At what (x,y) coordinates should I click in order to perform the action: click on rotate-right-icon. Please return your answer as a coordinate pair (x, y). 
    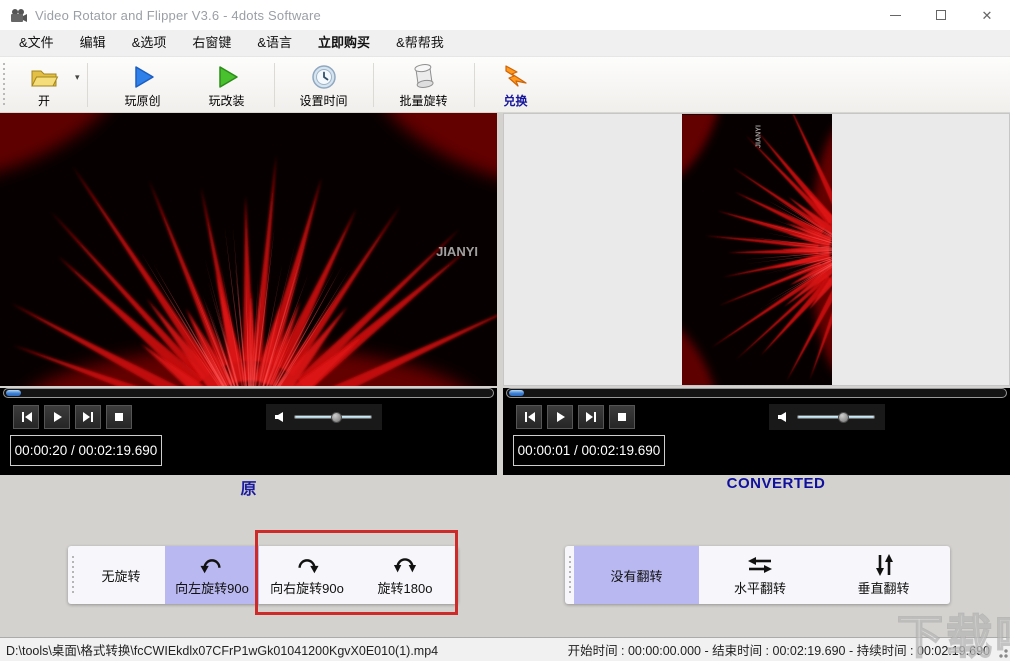
    Looking at the image, I should click on (307, 565).